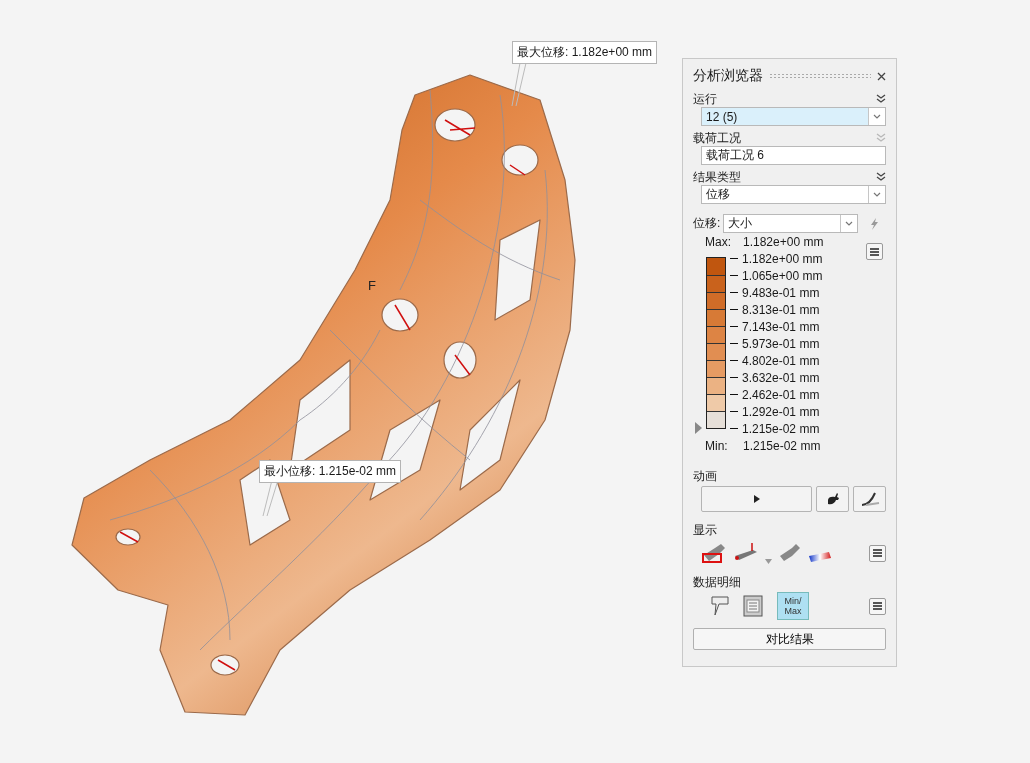 The width and height of the screenshot is (1030, 763). I want to click on legend-value: 1.292e-01 mm, so click(781, 411).